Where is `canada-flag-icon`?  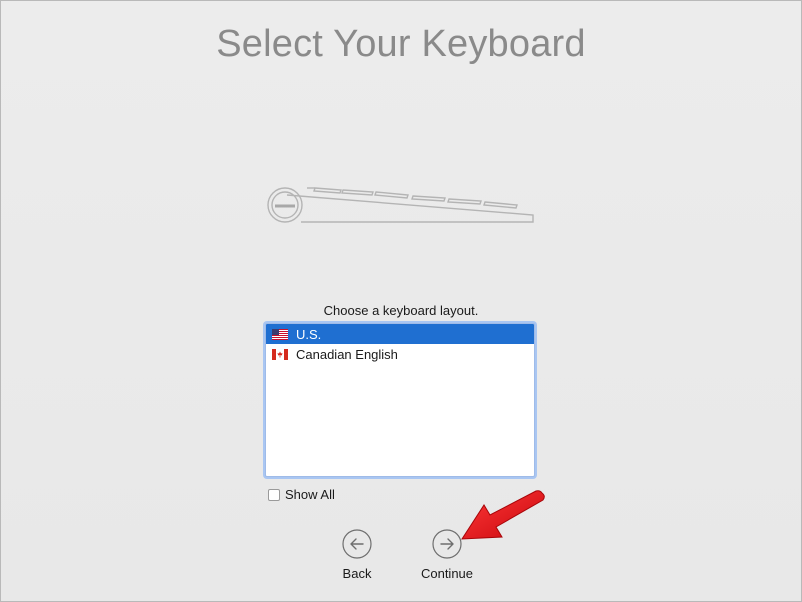 canada-flag-icon is located at coordinates (280, 354).